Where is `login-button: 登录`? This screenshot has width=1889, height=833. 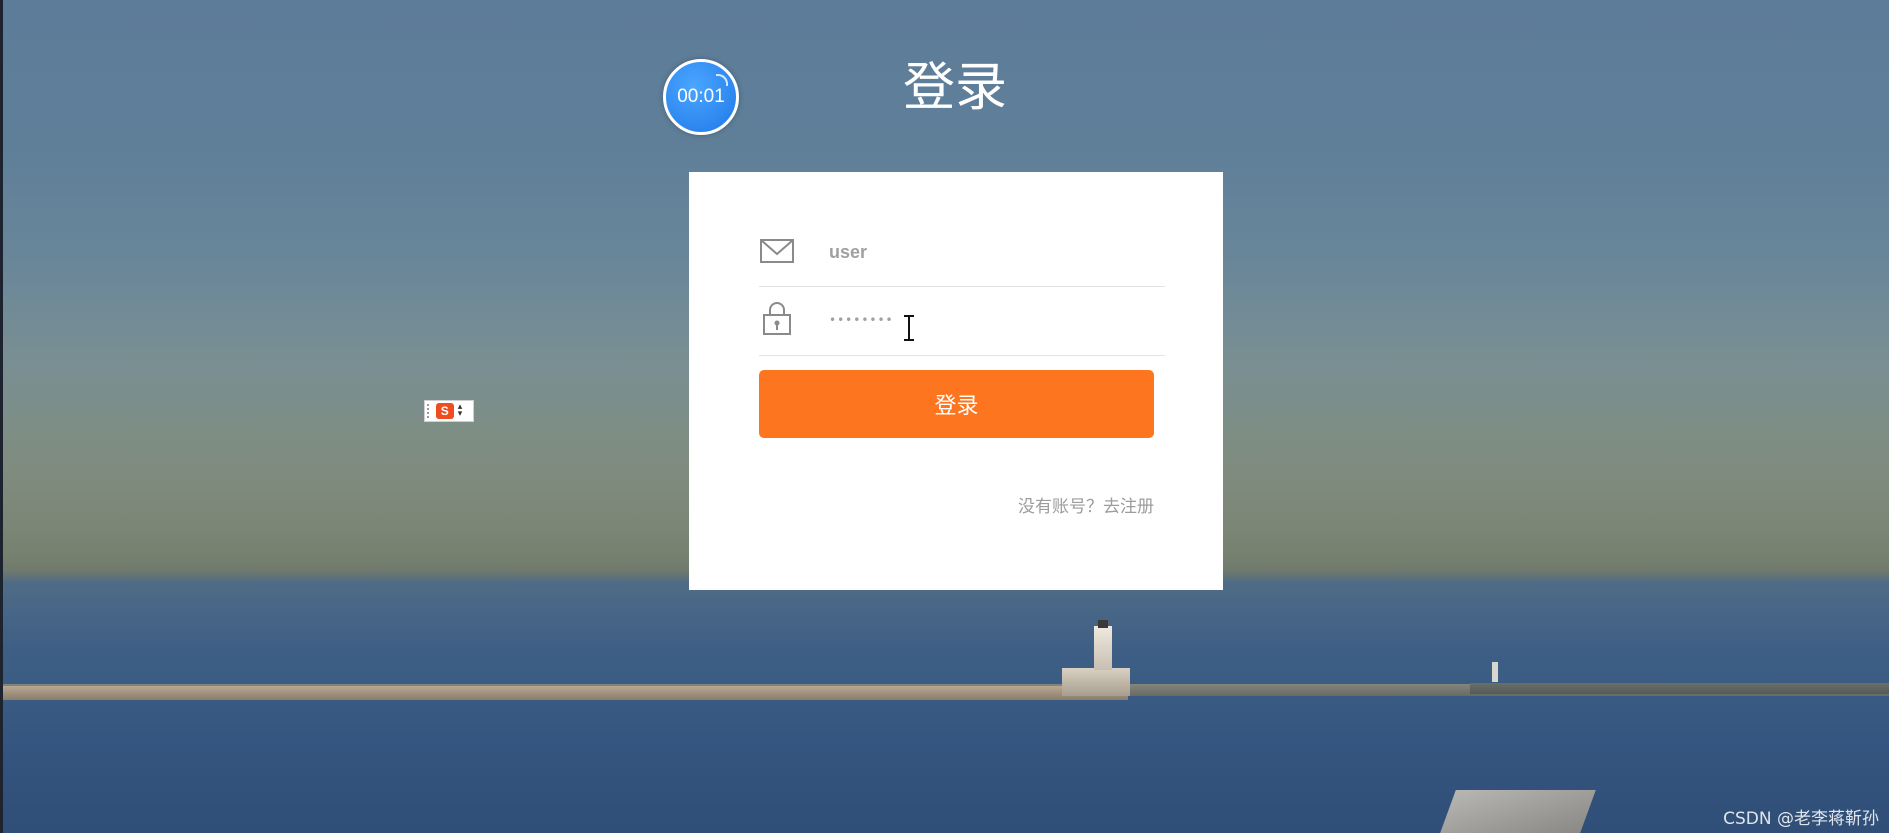
login-button: 登录 is located at coordinates (956, 404).